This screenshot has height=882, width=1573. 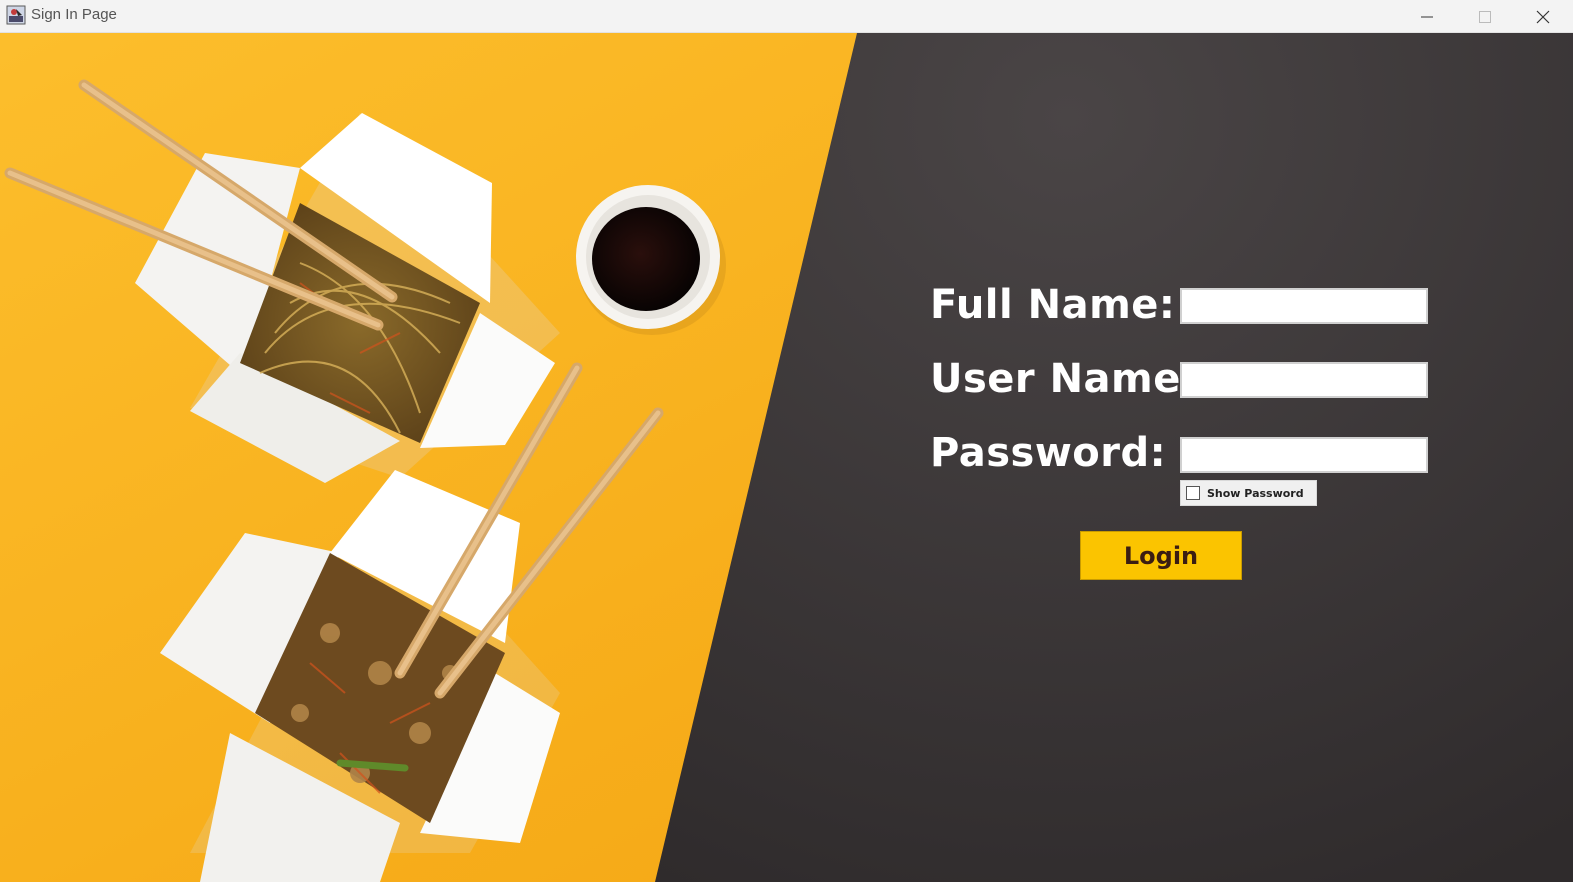 What do you see at coordinates (1304, 306) in the screenshot?
I see `full-name-field` at bounding box center [1304, 306].